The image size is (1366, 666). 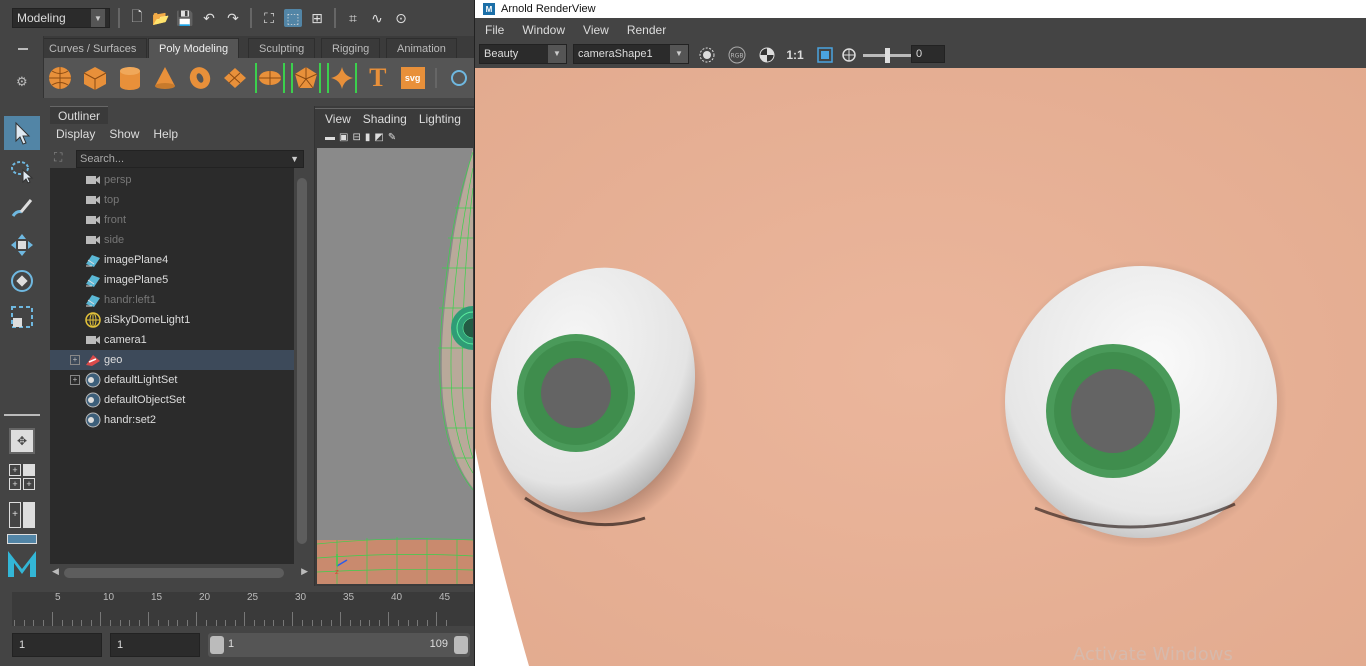 What do you see at coordinates (95, 78) in the screenshot?
I see `poly-cube-icon` at bounding box center [95, 78].